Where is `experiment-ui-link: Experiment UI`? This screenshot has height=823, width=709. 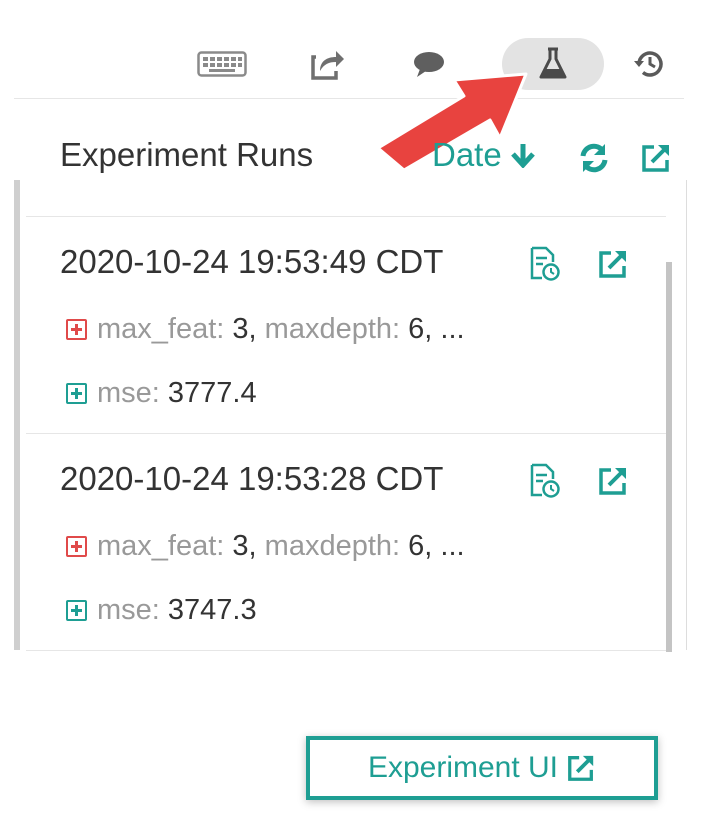
experiment-ui-link: Experiment UI is located at coordinates (482, 768).